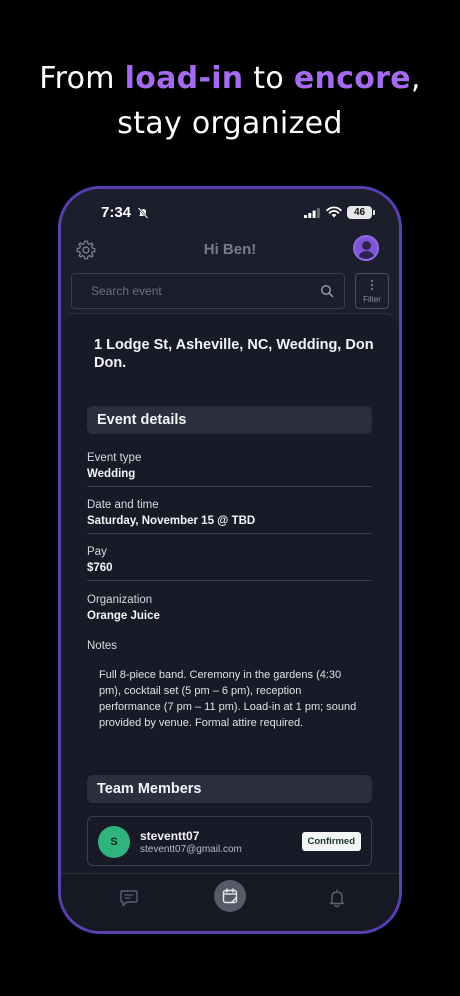 This screenshot has height=996, width=460. Describe the element at coordinates (191, 849) in the screenshot. I see `member-email: steventt07@gmail.com` at that location.